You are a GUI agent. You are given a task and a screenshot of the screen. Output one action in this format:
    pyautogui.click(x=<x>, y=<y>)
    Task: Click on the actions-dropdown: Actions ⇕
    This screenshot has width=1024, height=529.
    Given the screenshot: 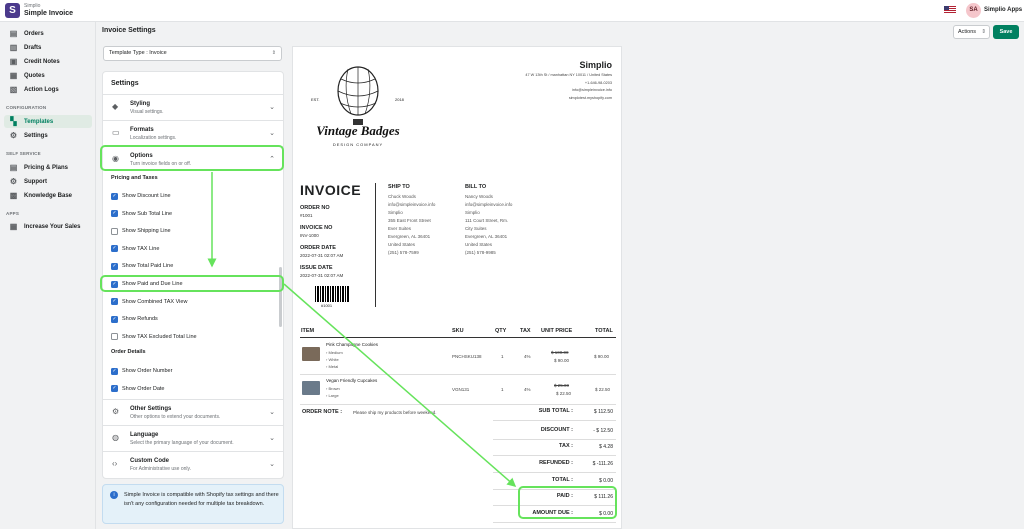 What is the action you would take?
    pyautogui.click(x=971, y=32)
    